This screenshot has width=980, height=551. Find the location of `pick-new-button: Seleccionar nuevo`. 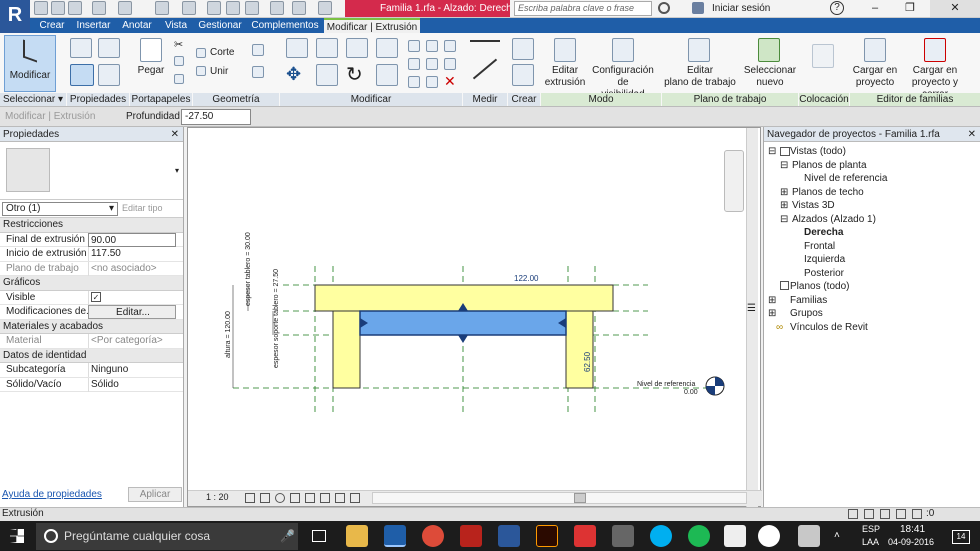

pick-new-button: Seleccionar nuevo is located at coordinates (770, 77).